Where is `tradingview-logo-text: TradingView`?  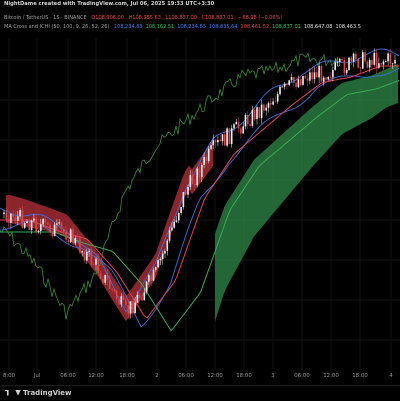 tradingview-logo-text: TradingView is located at coordinates (47, 393).